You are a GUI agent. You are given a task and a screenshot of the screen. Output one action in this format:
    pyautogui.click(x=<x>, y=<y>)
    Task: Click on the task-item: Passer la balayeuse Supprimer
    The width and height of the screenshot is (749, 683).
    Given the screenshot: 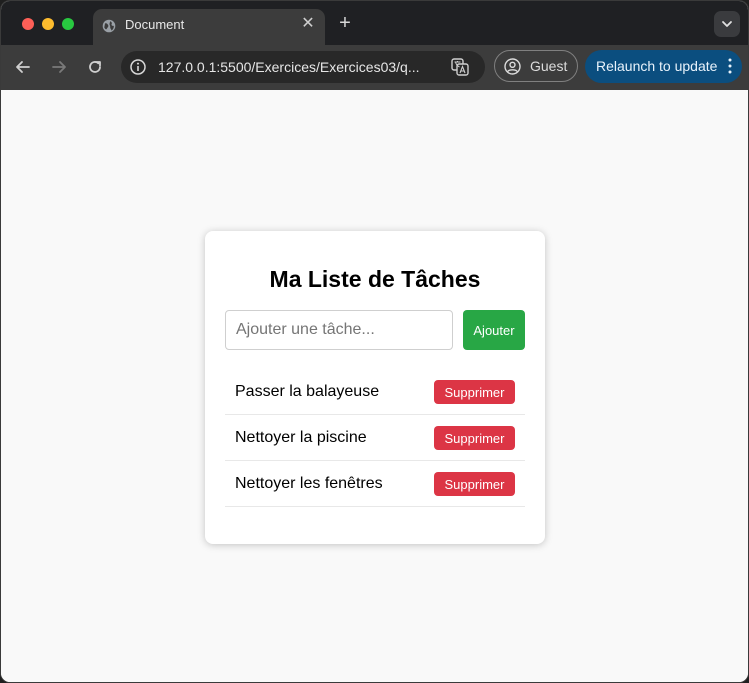 What is the action you would take?
    pyautogui.click(x=375, y=392)
    